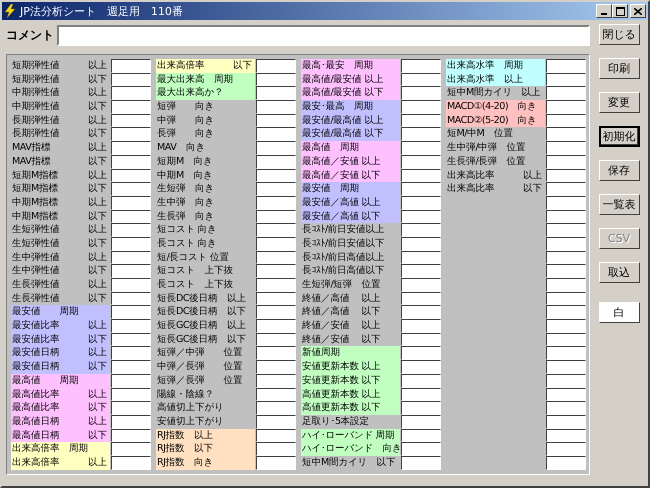 The height and width of the screenshot is (488, 650). I want to click on action-button: 印刷, so click(619, 68).